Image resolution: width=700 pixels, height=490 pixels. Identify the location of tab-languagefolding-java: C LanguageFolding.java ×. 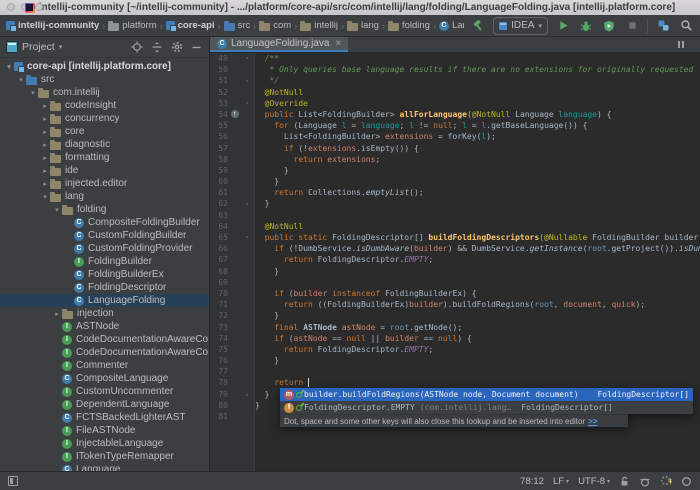
(279, 44).